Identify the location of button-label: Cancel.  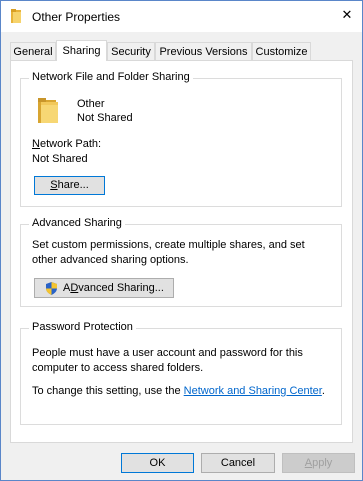
(238, 463).